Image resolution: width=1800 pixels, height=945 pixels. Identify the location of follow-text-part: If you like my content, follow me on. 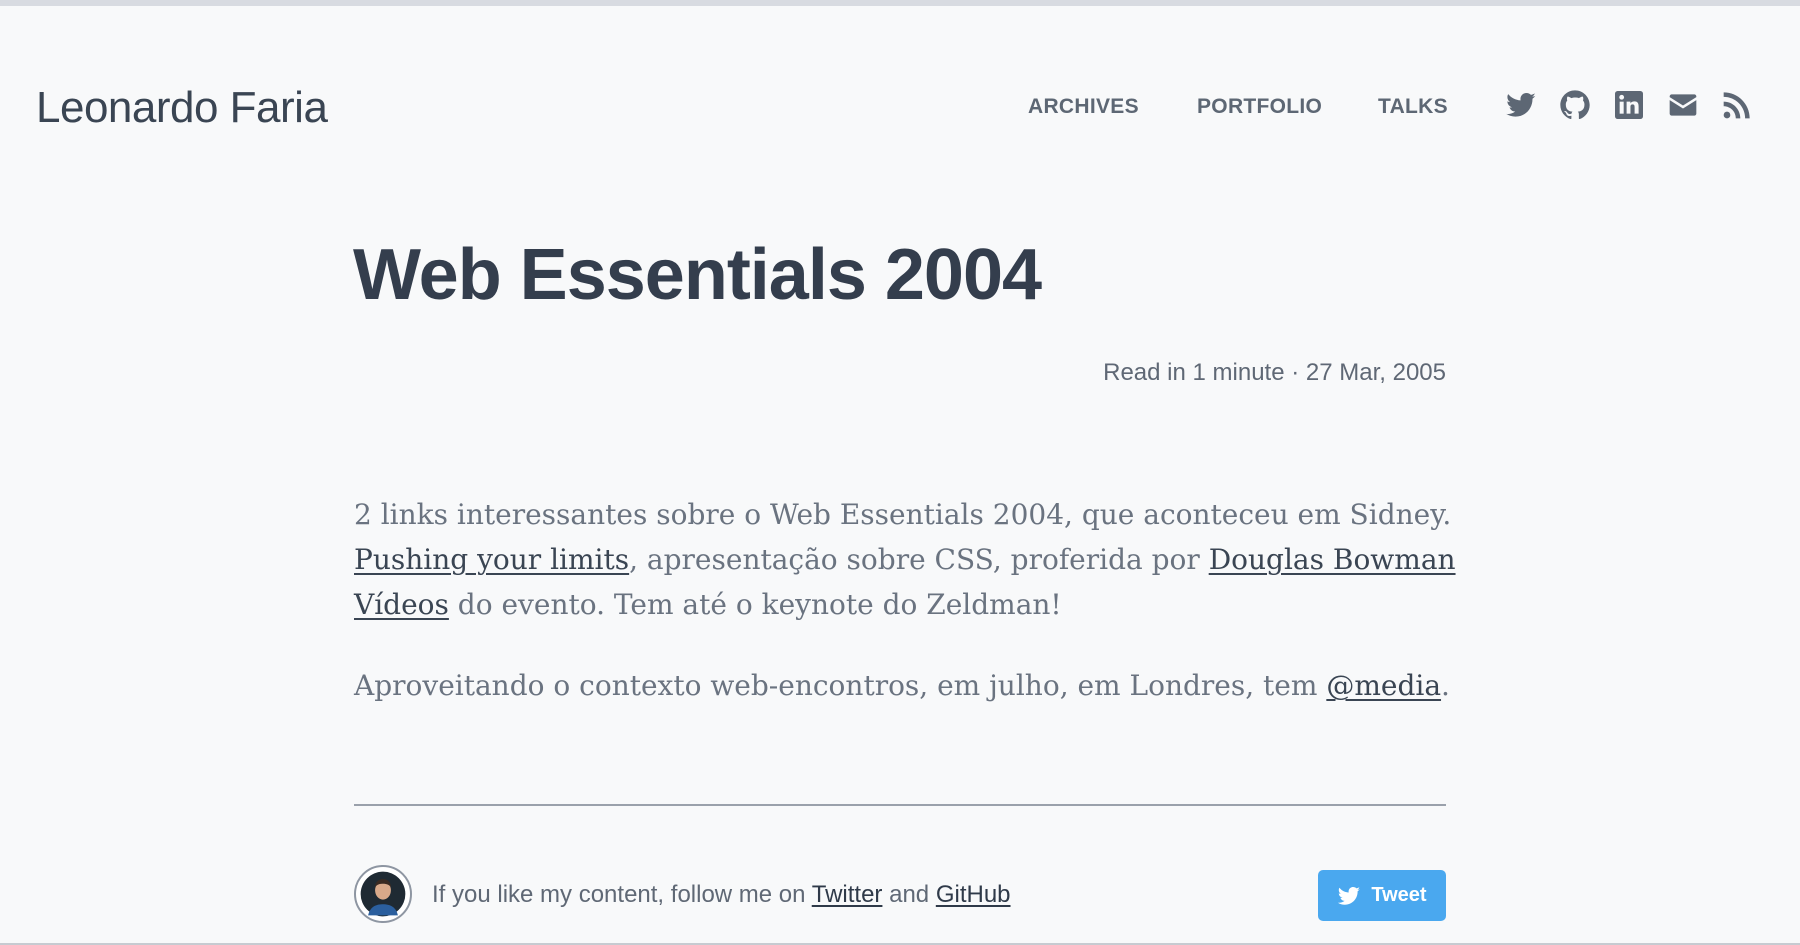
(622, 894).